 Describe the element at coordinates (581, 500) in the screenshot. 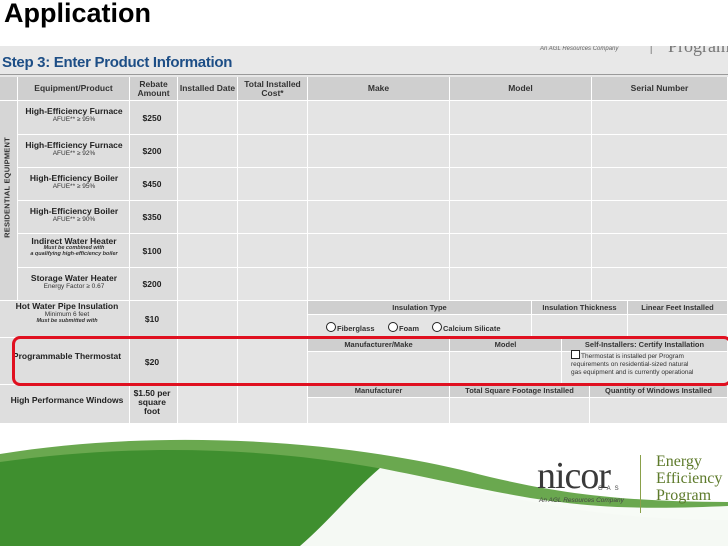

I see `agl-tagline: An AGL Resources Company` at that location.